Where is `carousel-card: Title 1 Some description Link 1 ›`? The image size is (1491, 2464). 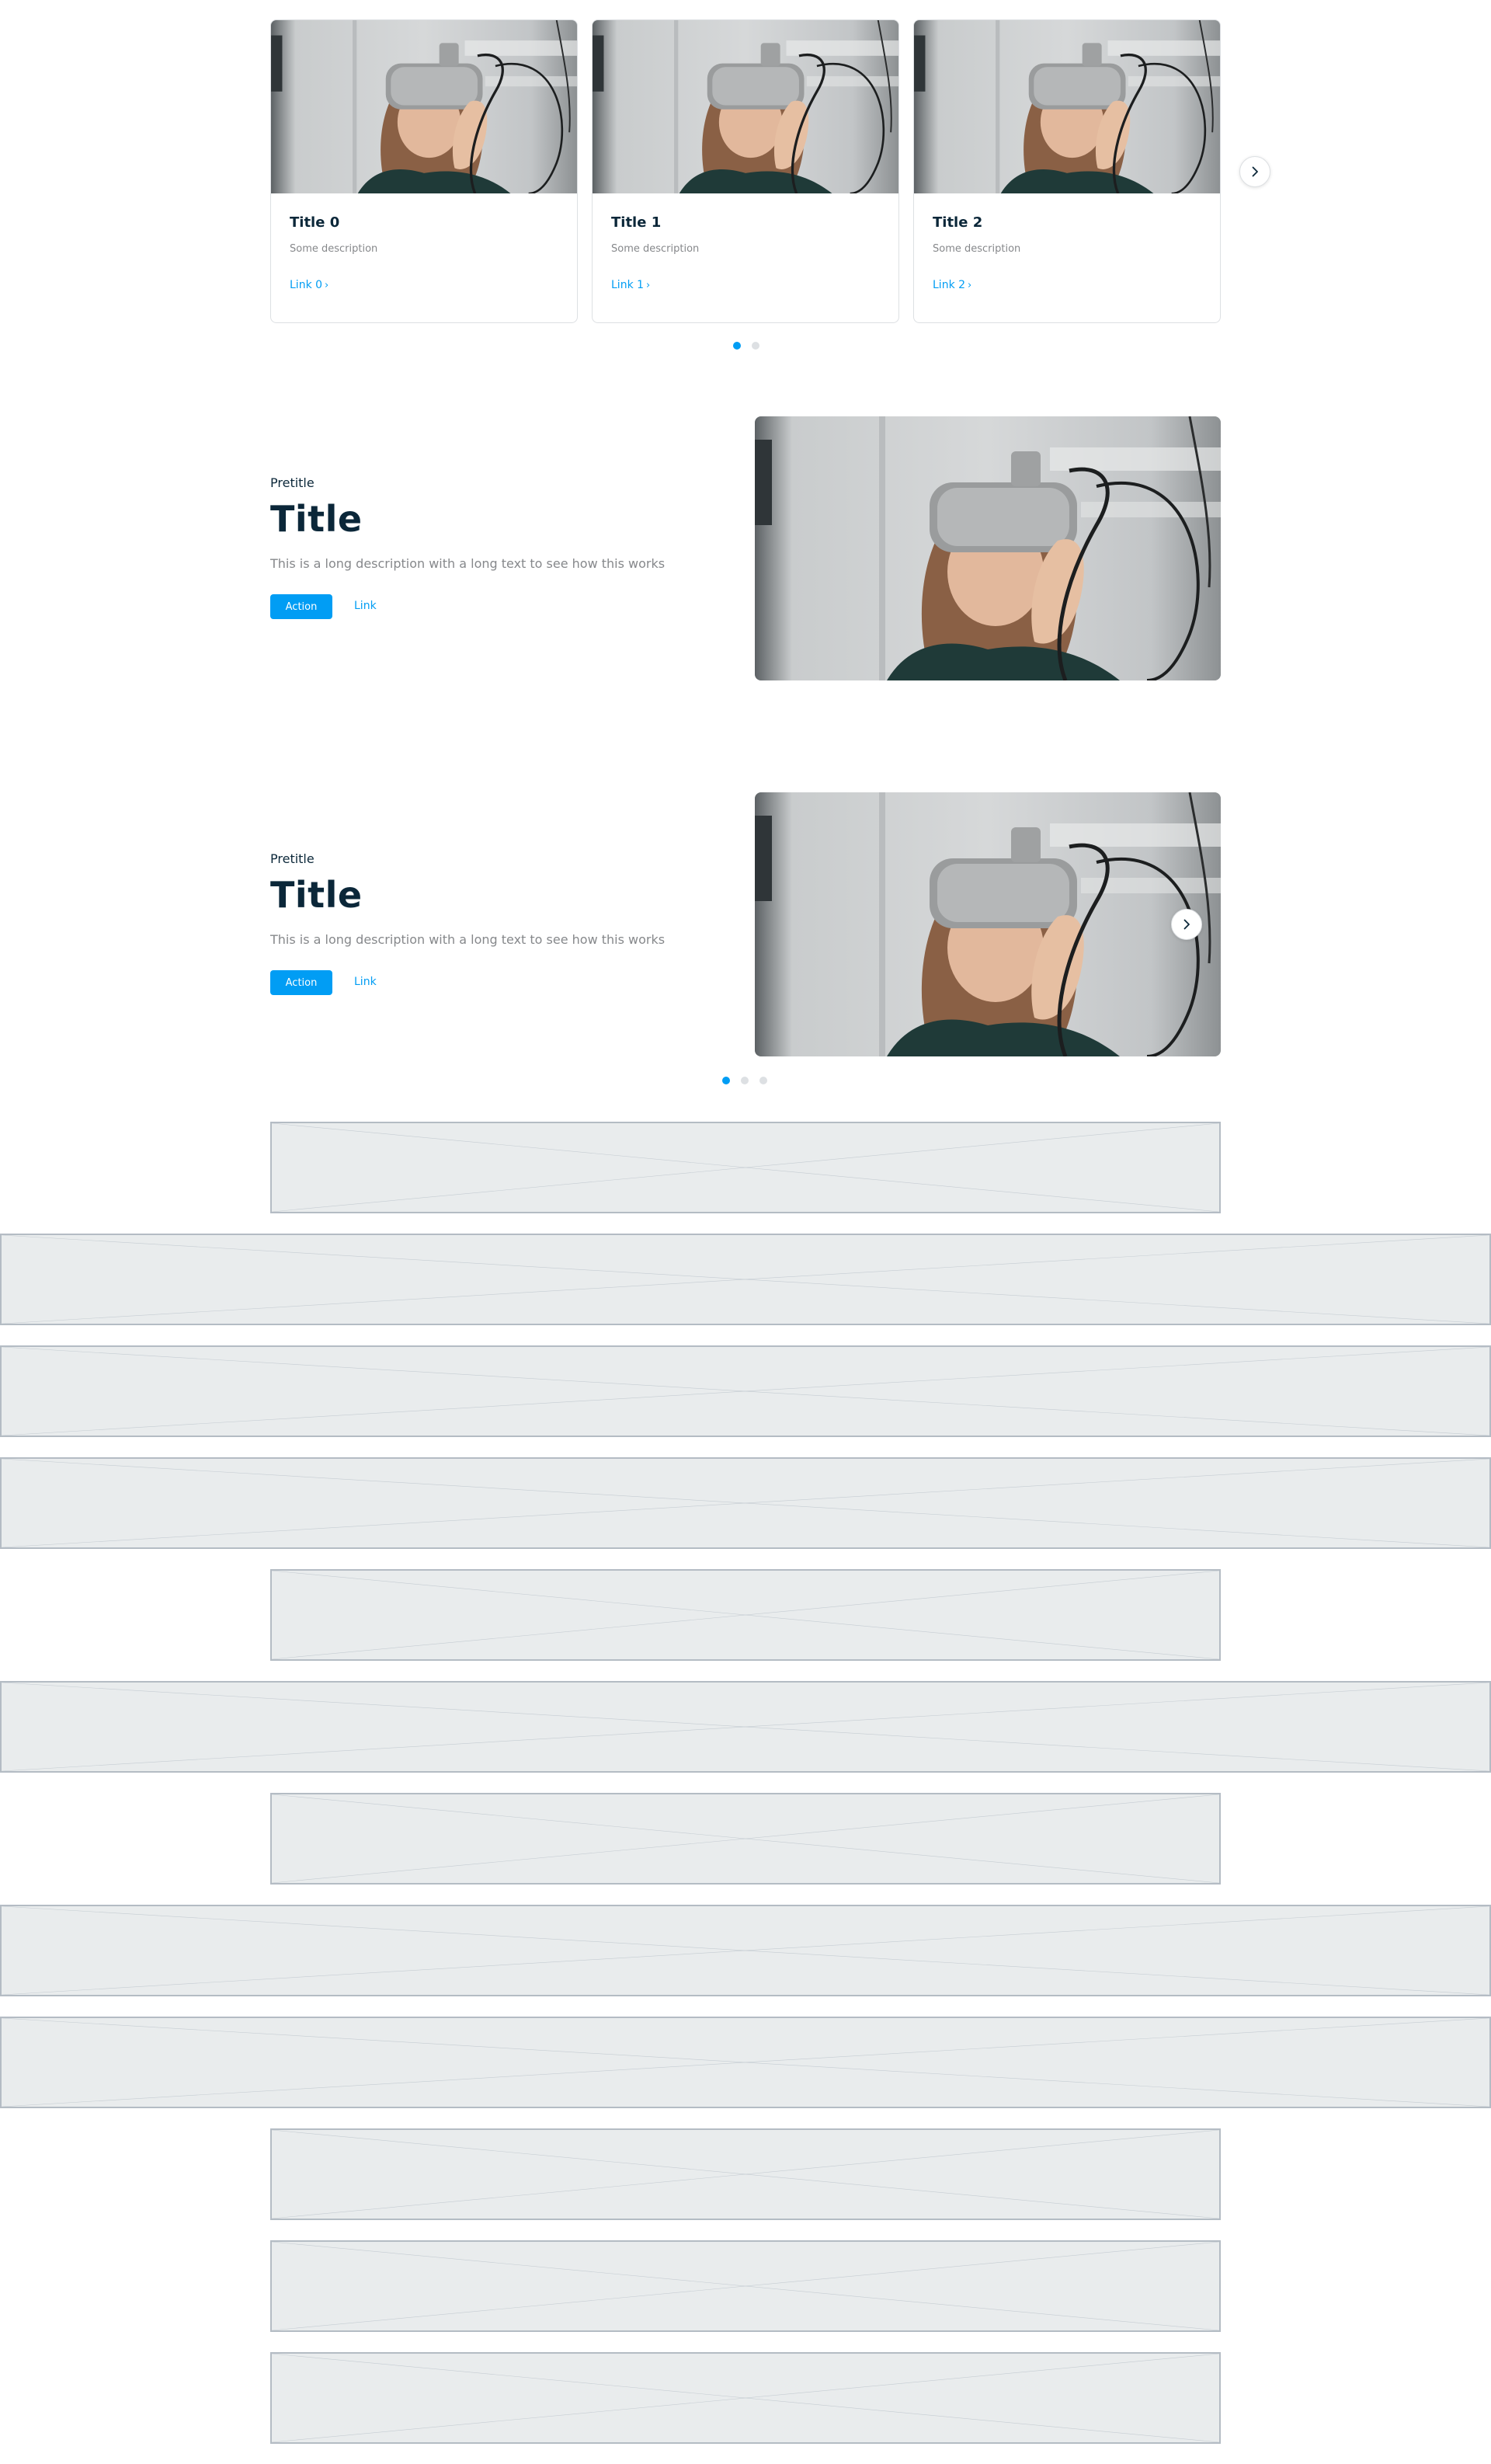
carousel-card: Title 1 Some description Link 1 › is located at coordinates (745, 171).